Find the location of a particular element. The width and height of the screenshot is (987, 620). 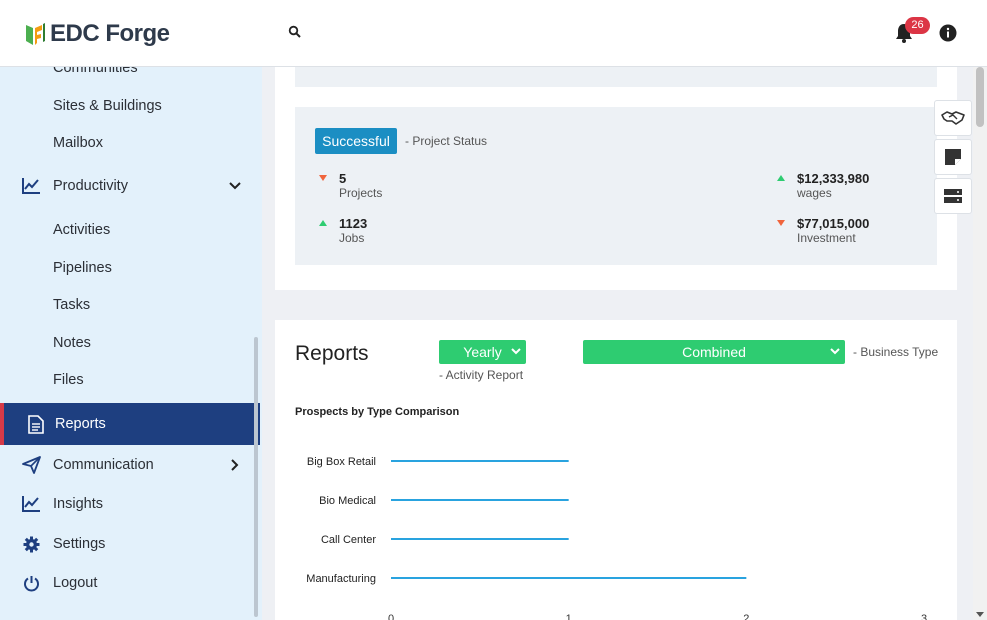

top-strip is located at coordinates (616, 77).